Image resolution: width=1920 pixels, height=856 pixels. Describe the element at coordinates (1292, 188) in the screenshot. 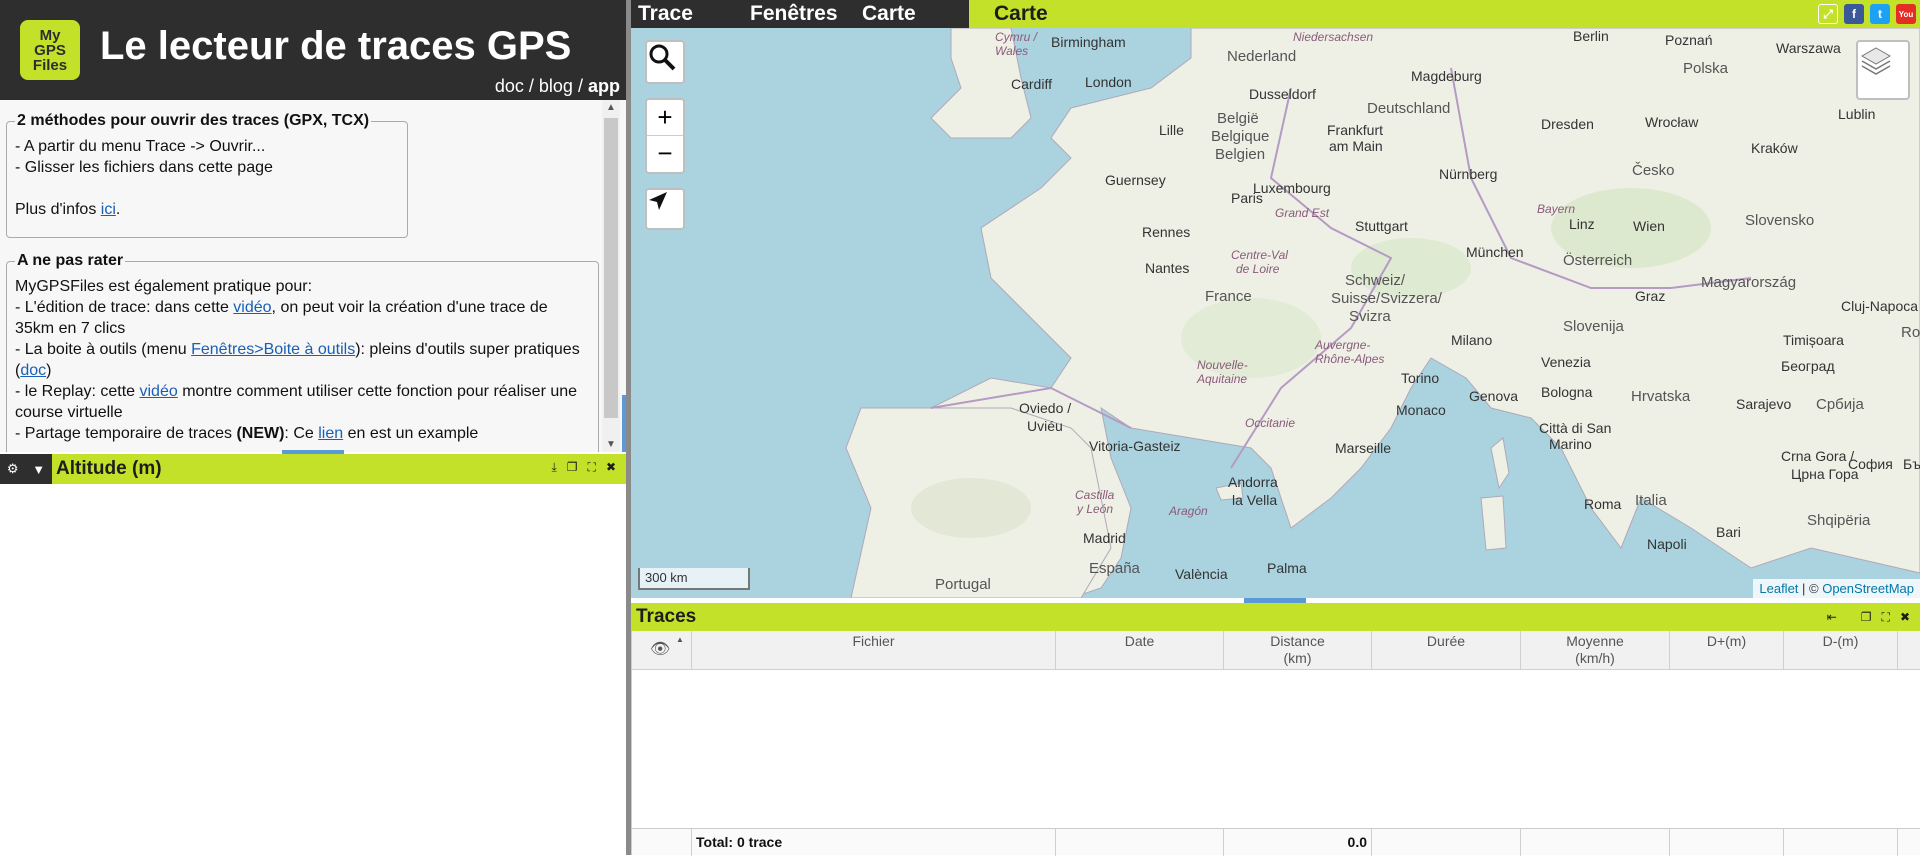

I see `map-label: Luxembourg` at that location.